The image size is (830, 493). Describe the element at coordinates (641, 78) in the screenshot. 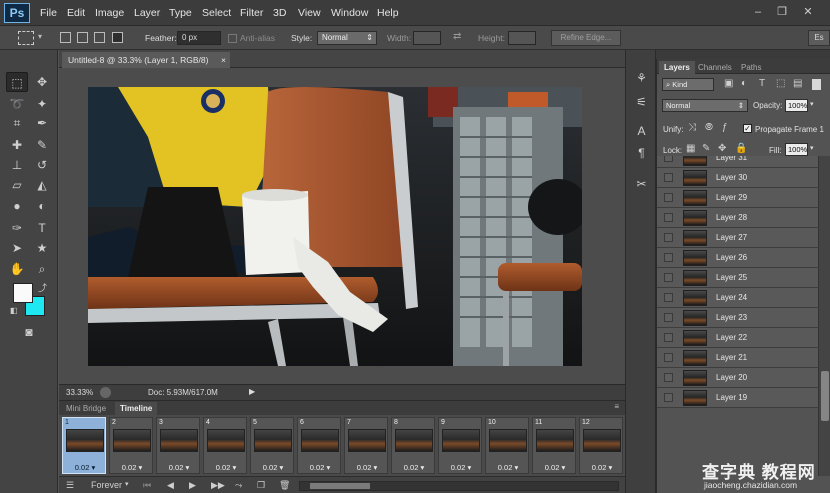

I see `history-panel-icon: ⚘` at that location.